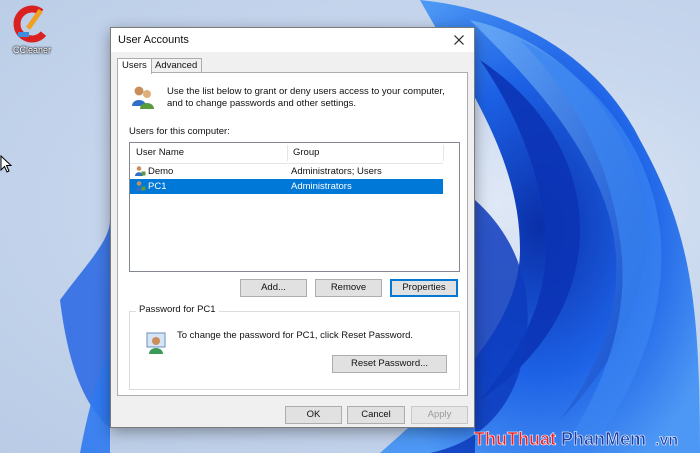 The width and height of the screenshot is (700, 453). Describe the element at coordinates (376, 415) in the screenshot. I see `cancel-button: Cancel` at that location.